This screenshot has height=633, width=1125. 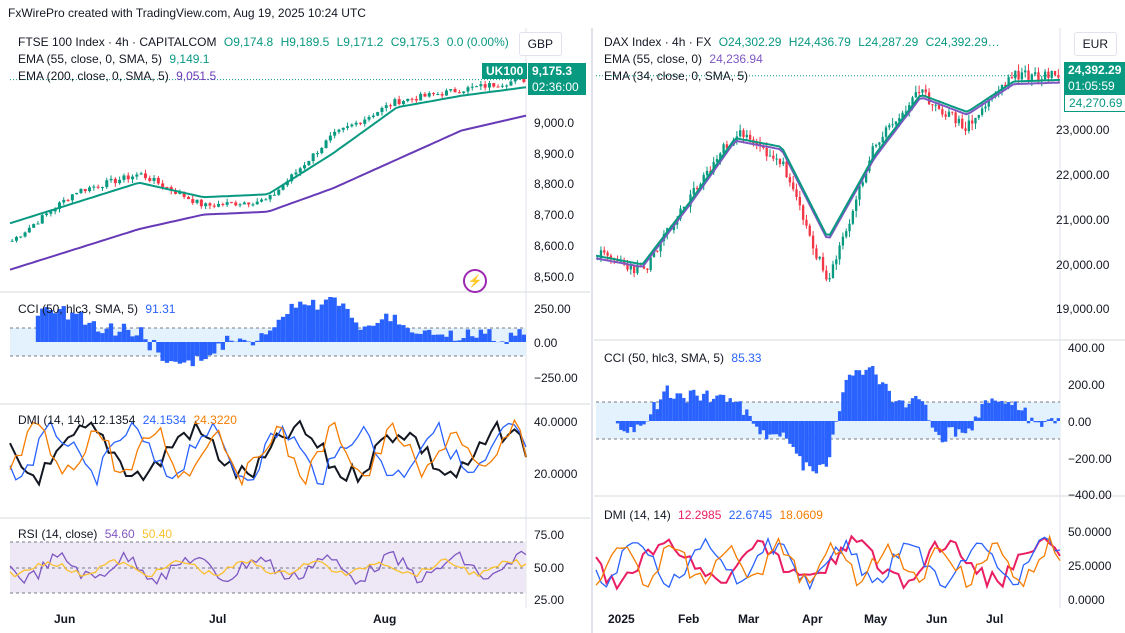 I want to click on lightning-alert-icon: ⚡, so click(x=475, y=281).